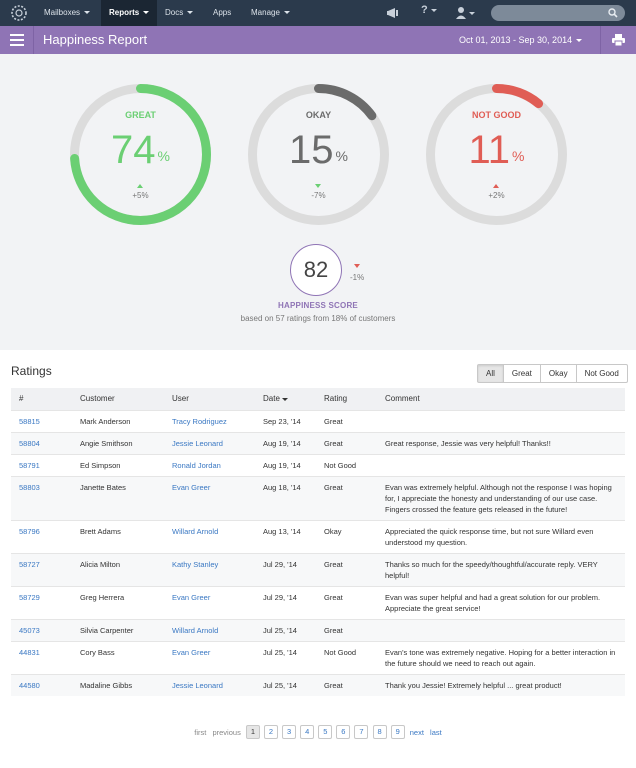 This screenshot has width=636, height=768. I want to click on rating-cell: Okay, so click(346, 536).